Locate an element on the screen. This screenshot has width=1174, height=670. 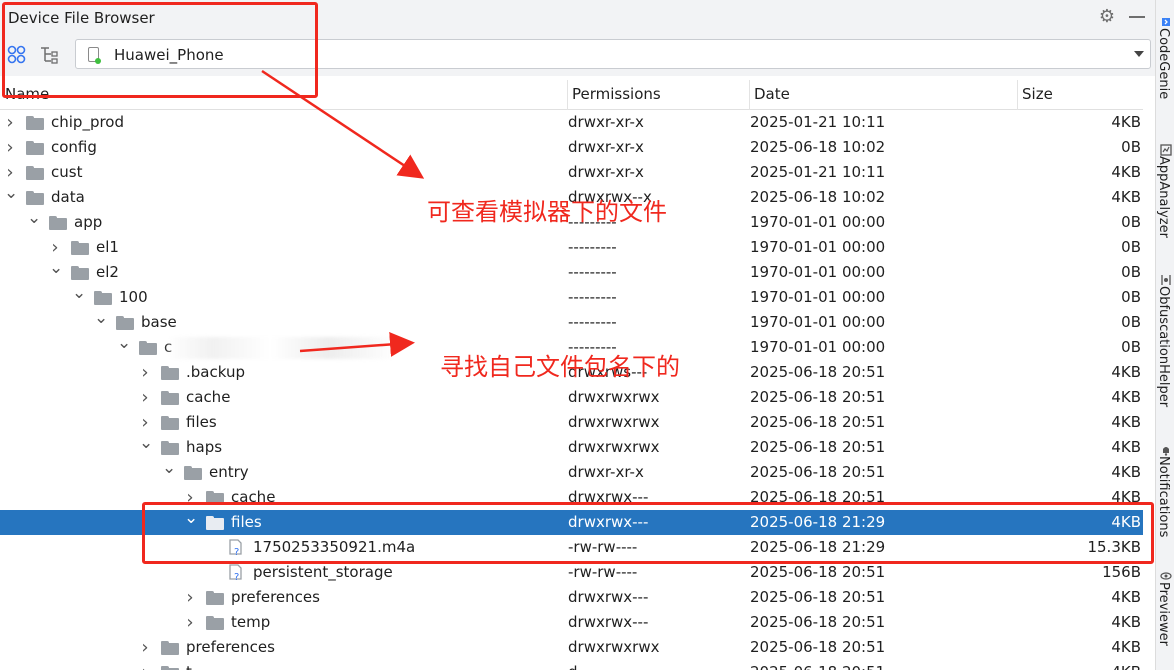
folder-row: › cache drwxrwx--- 2025-06-18 20:51 4KB is located at coordinates (571, 497).